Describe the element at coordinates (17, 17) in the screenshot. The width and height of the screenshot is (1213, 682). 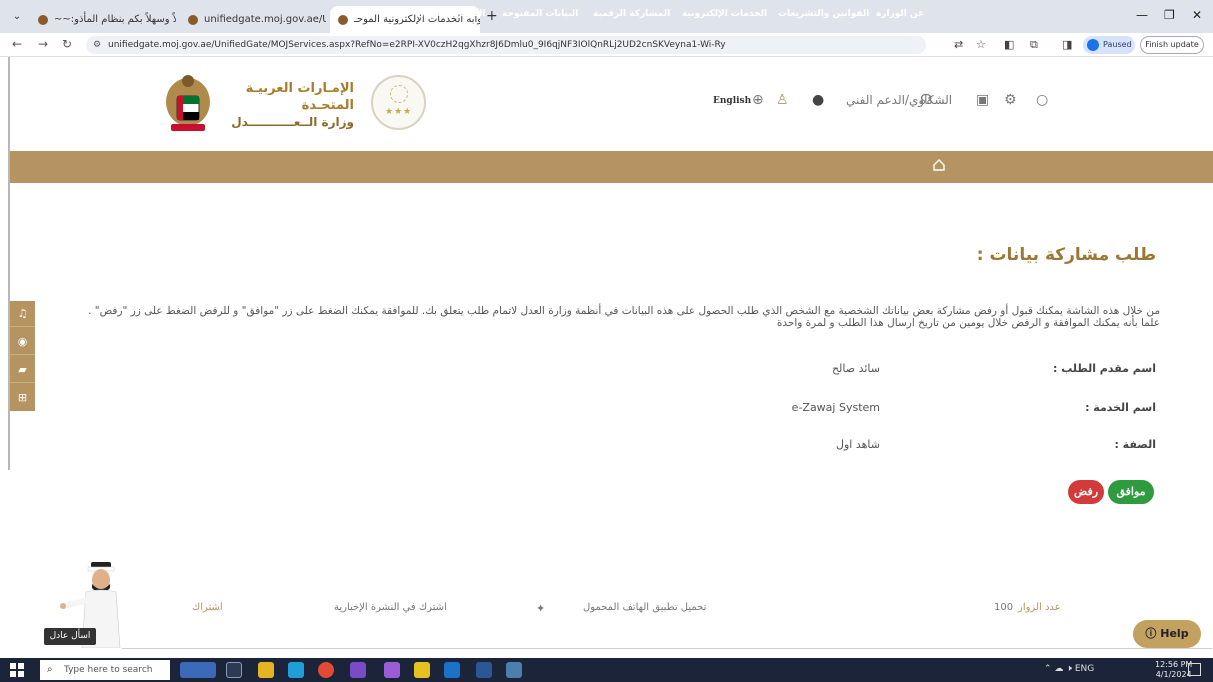
I see `tab-search-chevron-icon: ⌄` at that location.